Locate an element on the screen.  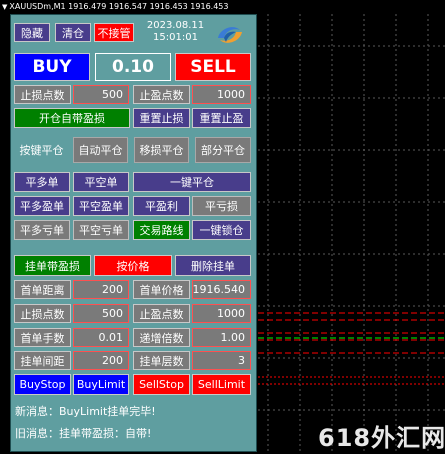
pending-by-price-tab: 按价格 is located at coordinates (133, 265).